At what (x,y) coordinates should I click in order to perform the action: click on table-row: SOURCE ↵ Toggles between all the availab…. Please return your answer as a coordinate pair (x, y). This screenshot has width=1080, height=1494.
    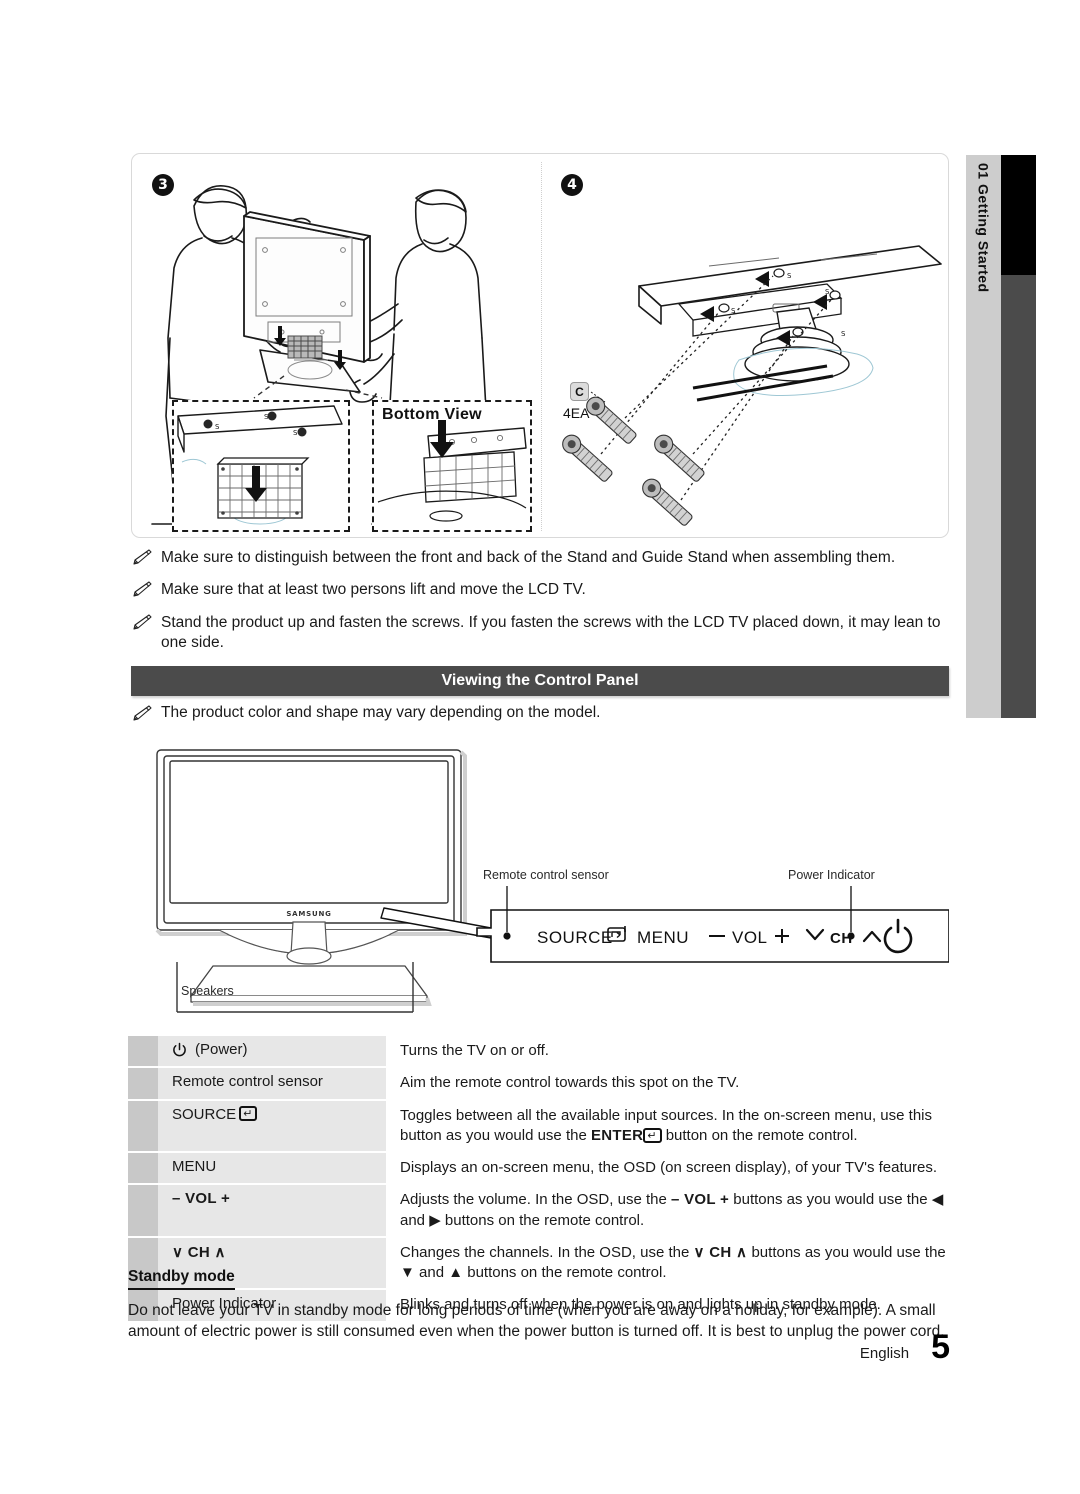
    Looking at the image, I should click on (539, 1126).